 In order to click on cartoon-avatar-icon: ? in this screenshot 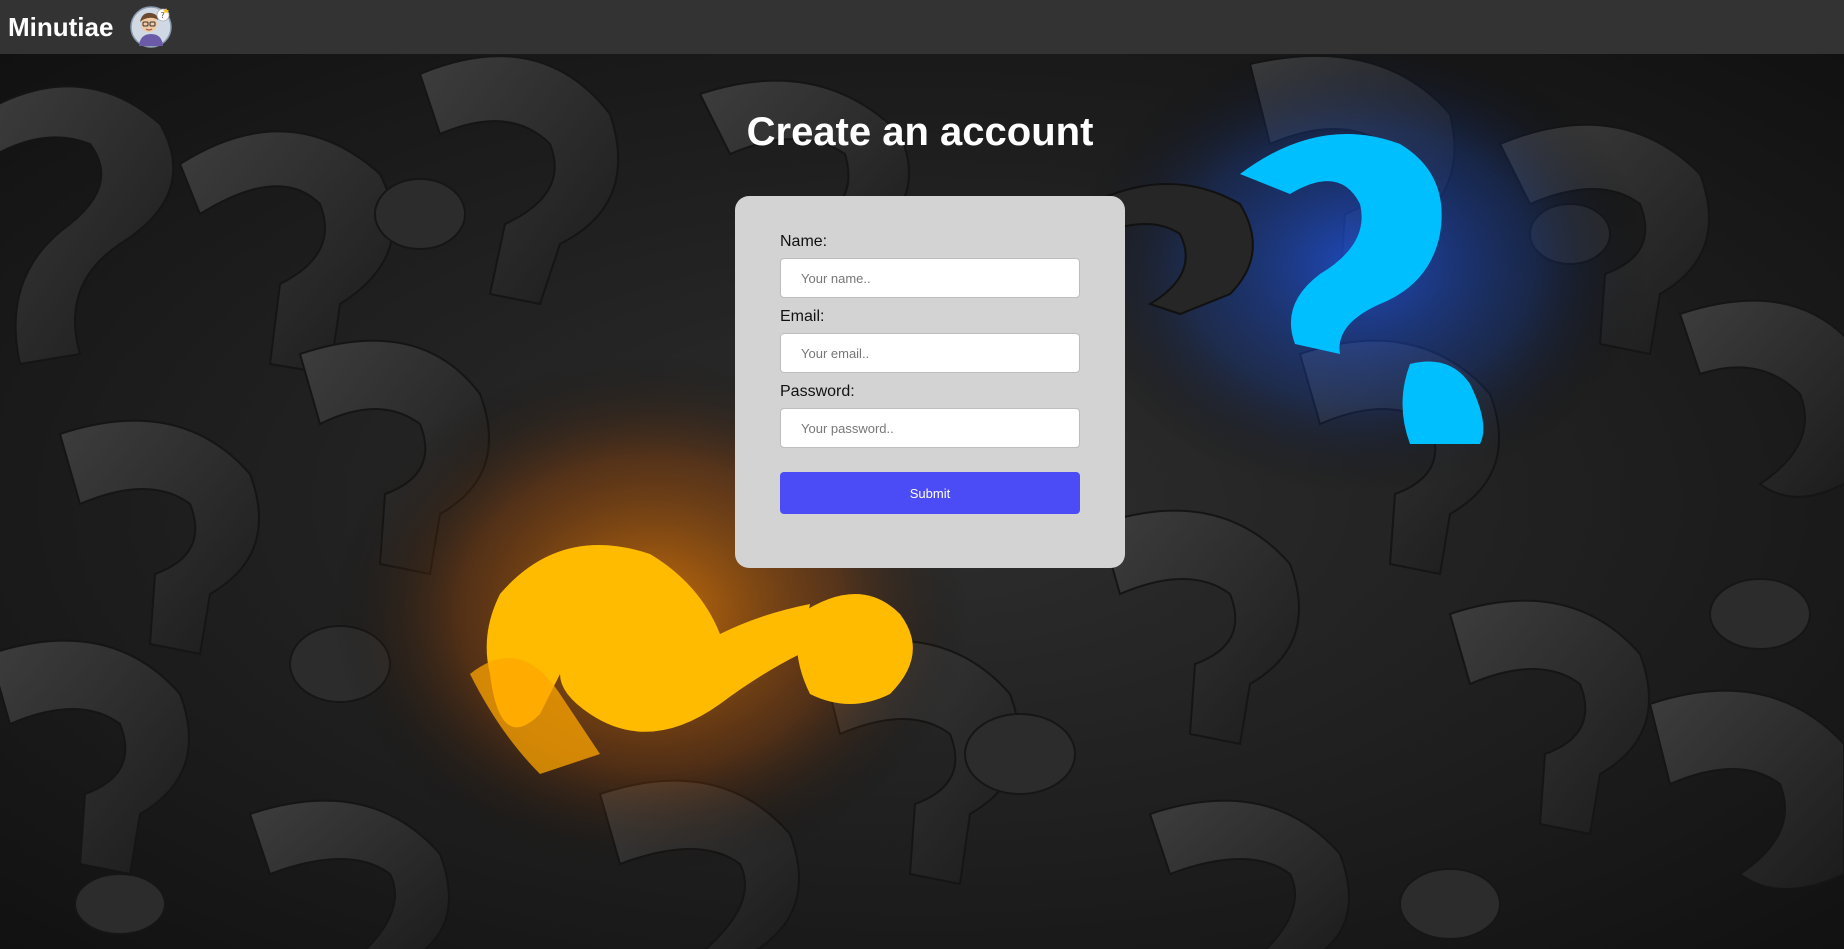, I will do `click(151, 27)`.